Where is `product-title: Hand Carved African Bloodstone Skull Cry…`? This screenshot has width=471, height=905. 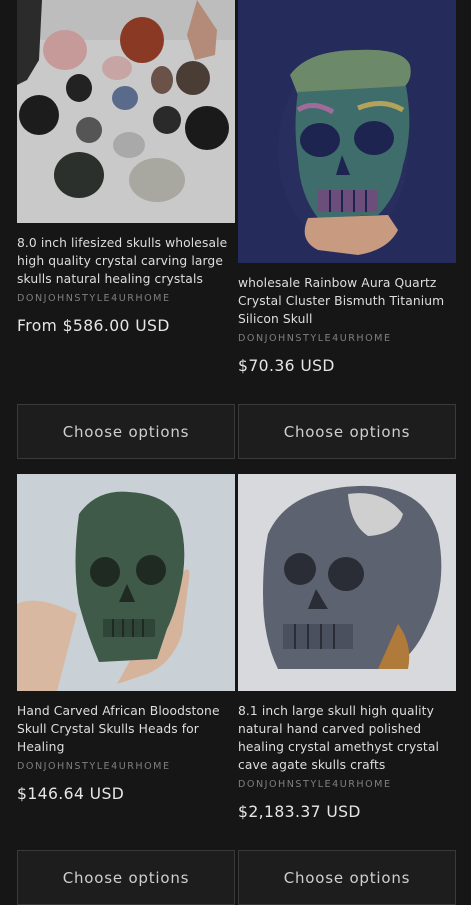 product-title: Hand Carved African Bloodstone Skull Cry… is located at coordinates (126, 729).